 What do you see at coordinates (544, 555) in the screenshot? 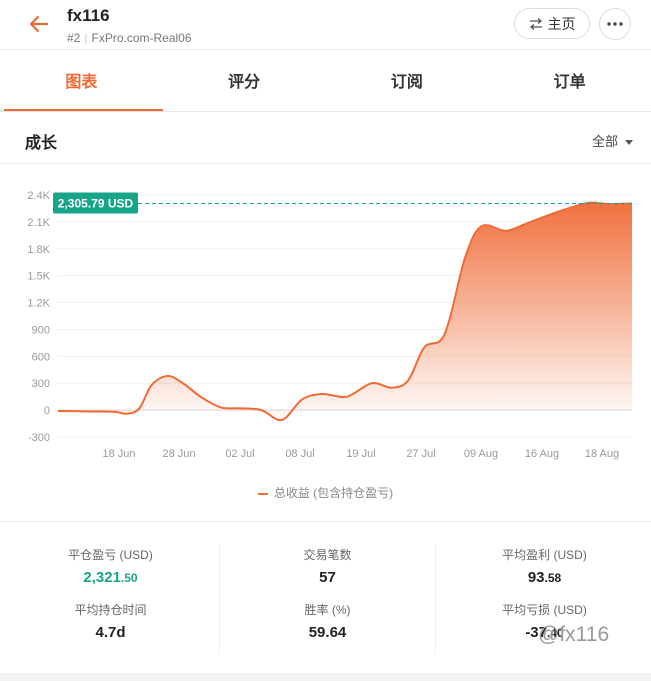
I see `stat-label: 平均盈利 (USD)` at bounding box center [544, 555].